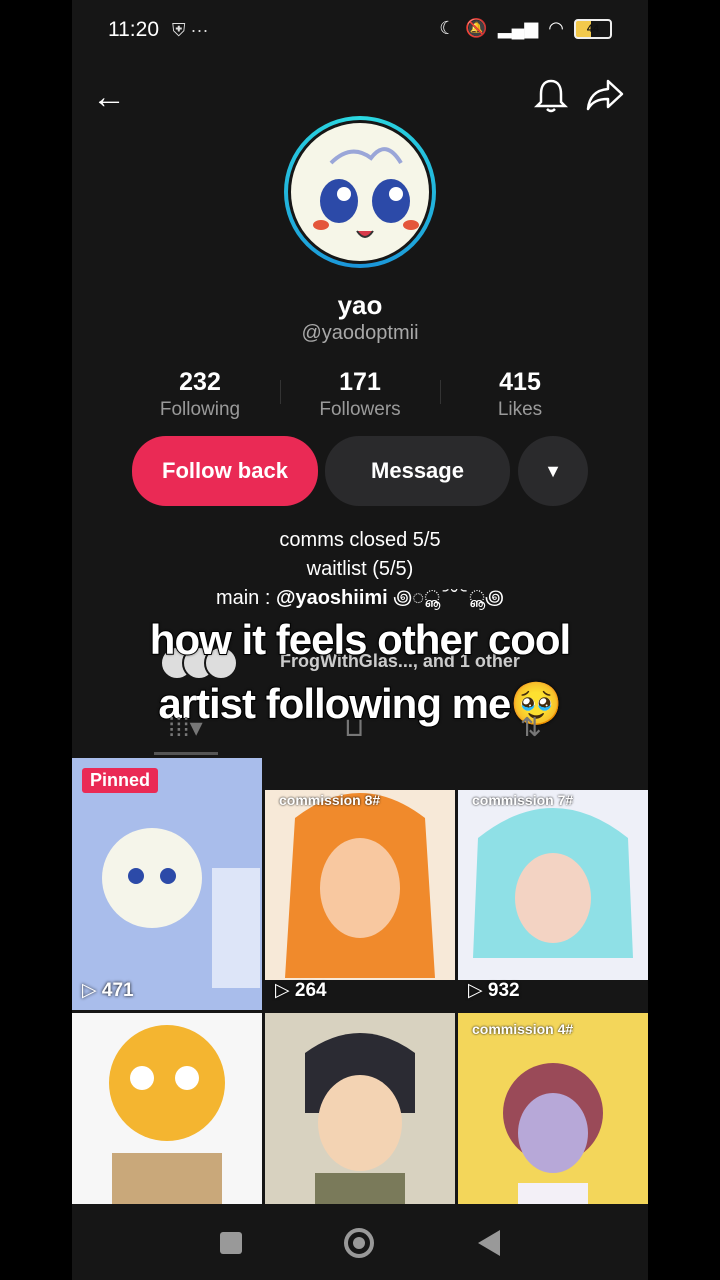 This screenshot has height=1280, width=720. What do you see at coordinates (200, 409) in the screenshot?
I see `stat-label: Following` at bounding box center [200, 409].